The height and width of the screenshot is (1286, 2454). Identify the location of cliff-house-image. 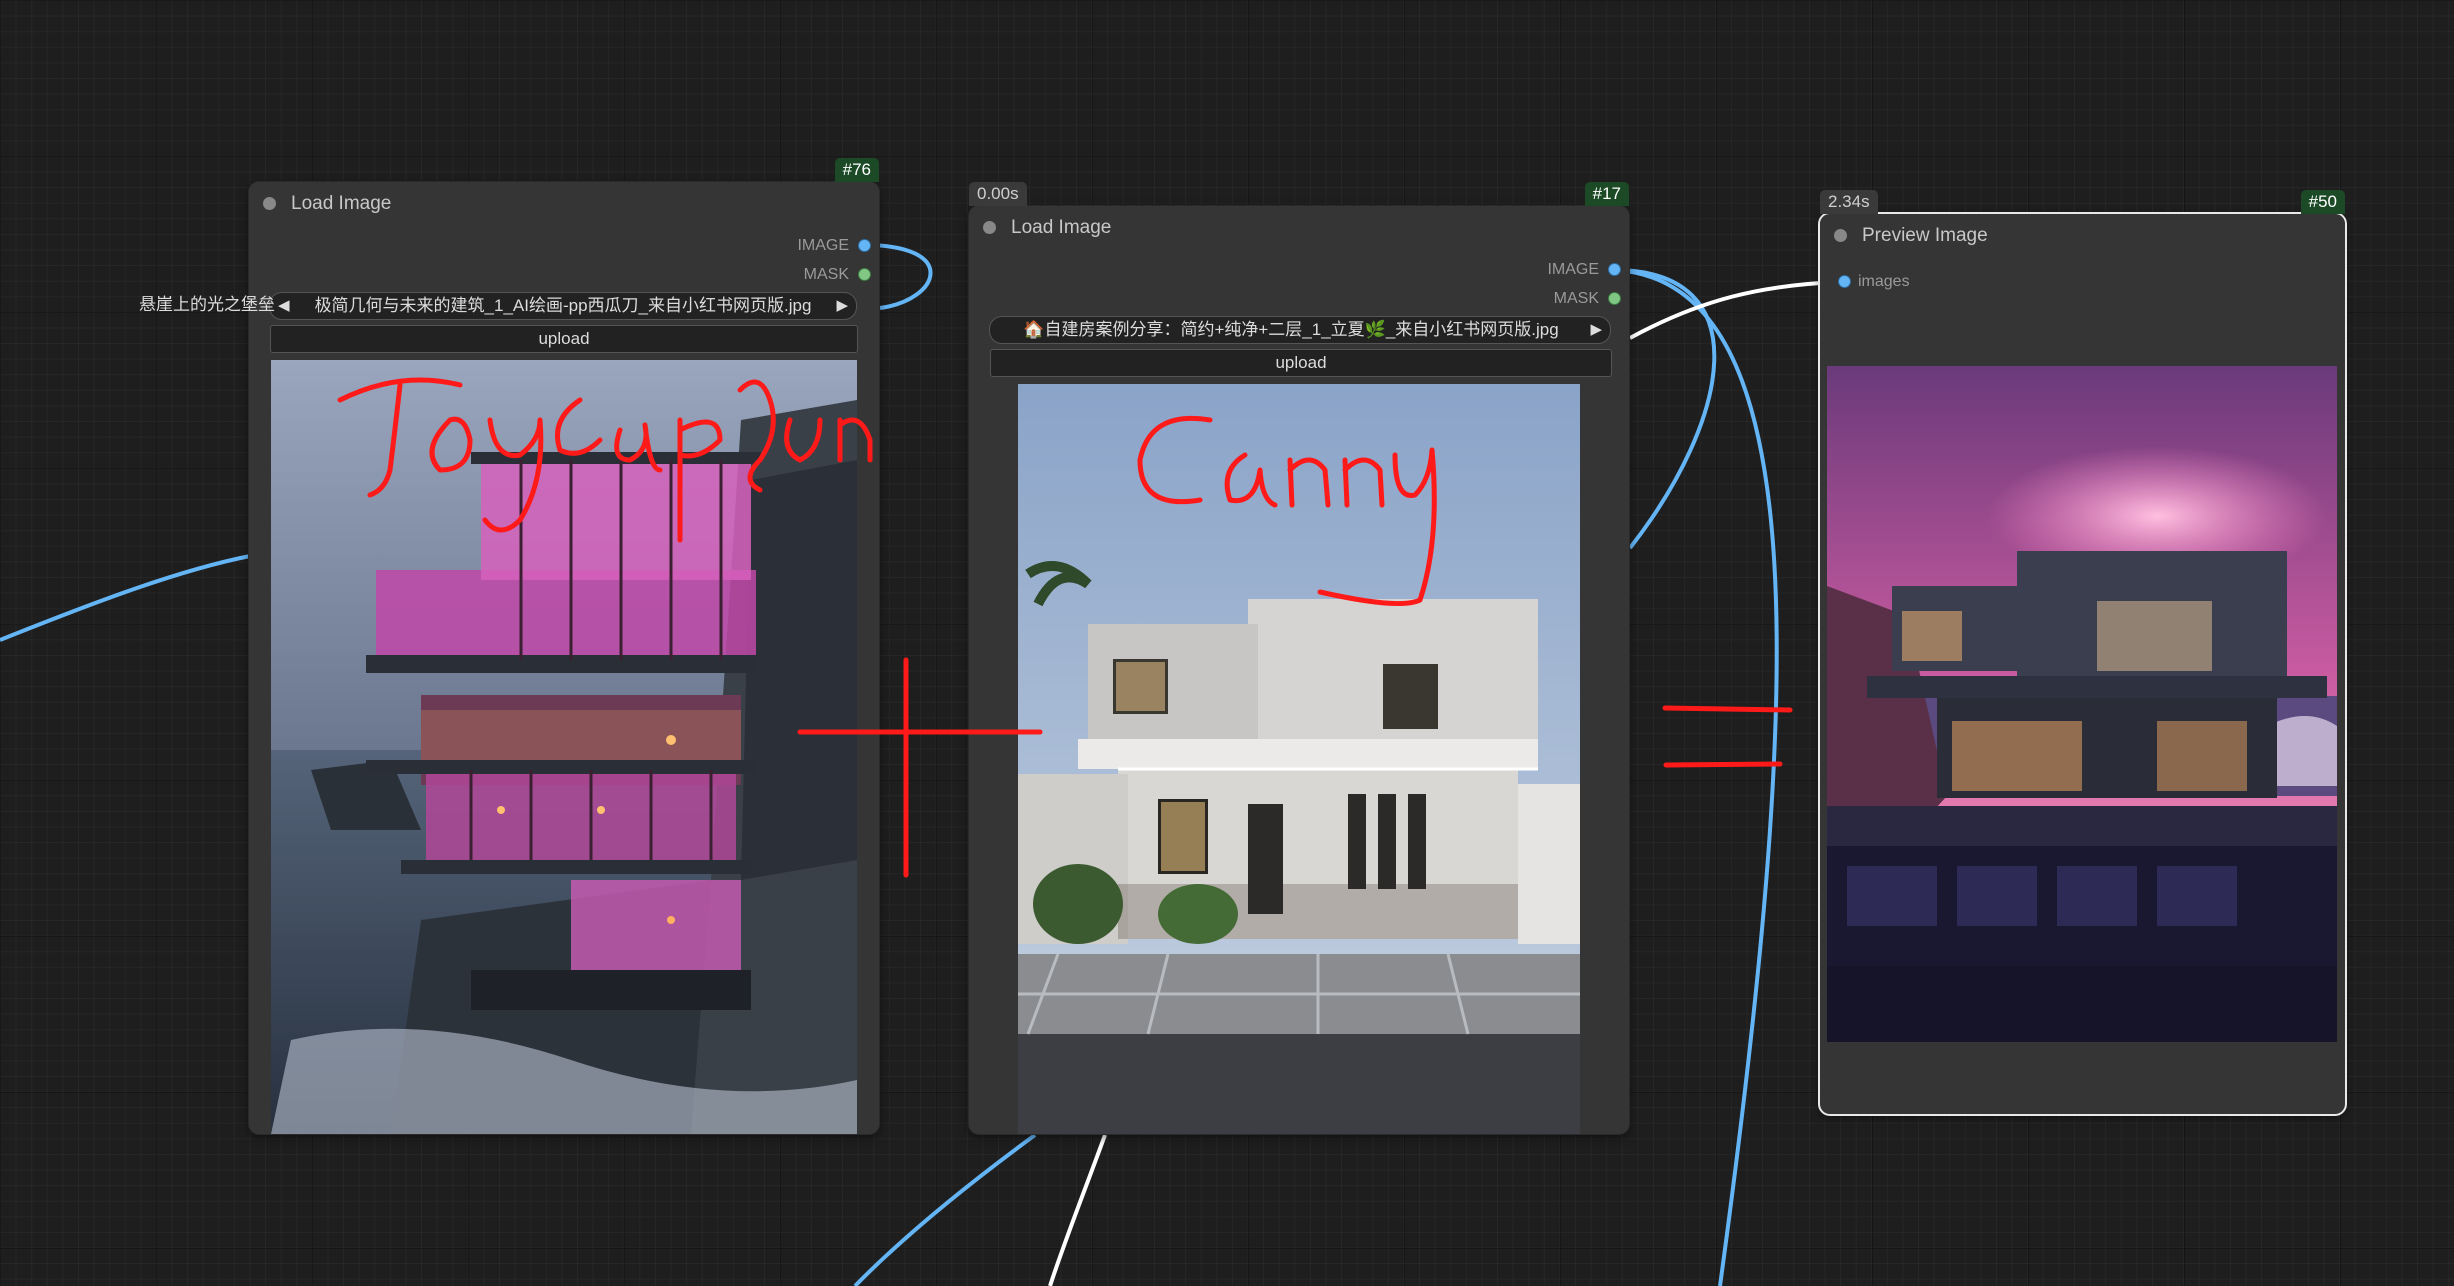
(564, 747).